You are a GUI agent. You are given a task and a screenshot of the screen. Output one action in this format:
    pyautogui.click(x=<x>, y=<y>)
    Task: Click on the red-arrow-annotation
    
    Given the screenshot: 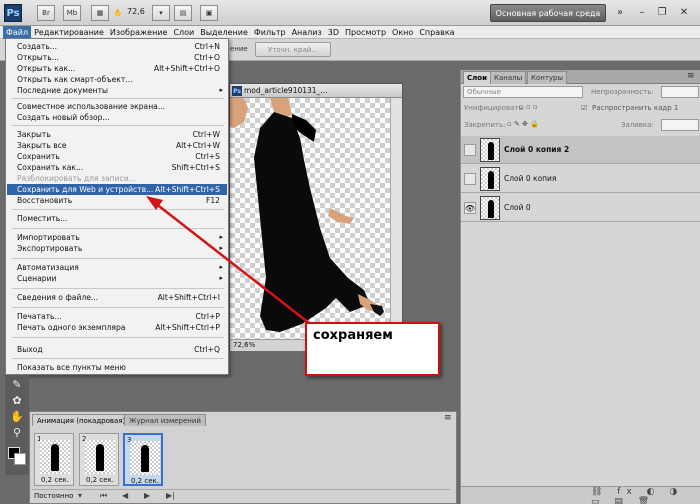 What is the action you would take?
    pyautogui.click(x=232, y=263)
    